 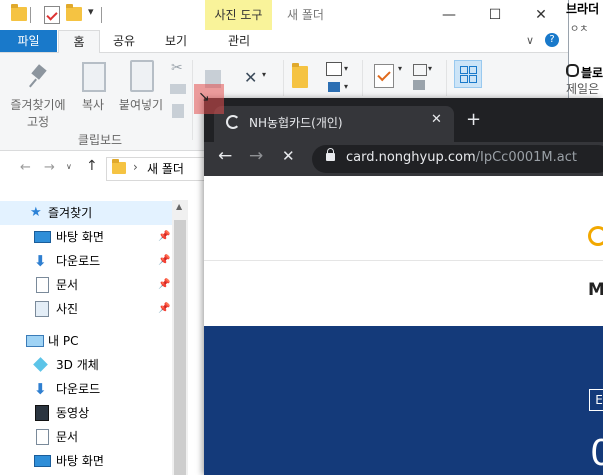 What do you see at coordinates (100, 140) in the screenshot?
I see `clipboard-group-label: 클립보드` at bounding box center [100, 140].